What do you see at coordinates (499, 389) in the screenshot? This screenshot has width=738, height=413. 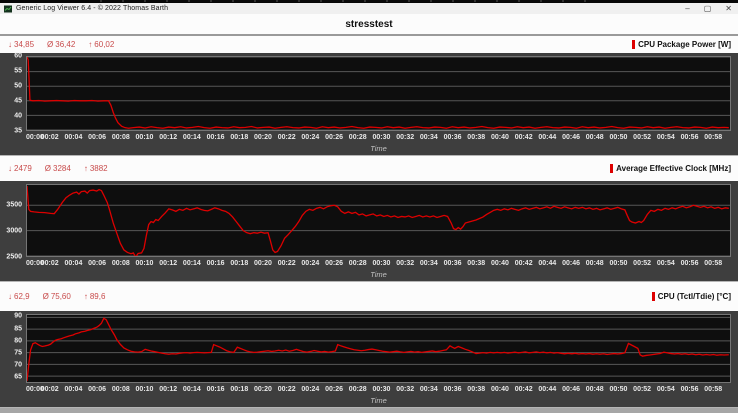 I see `x-tick-label: 00:40` at bounding box center [499, 389].